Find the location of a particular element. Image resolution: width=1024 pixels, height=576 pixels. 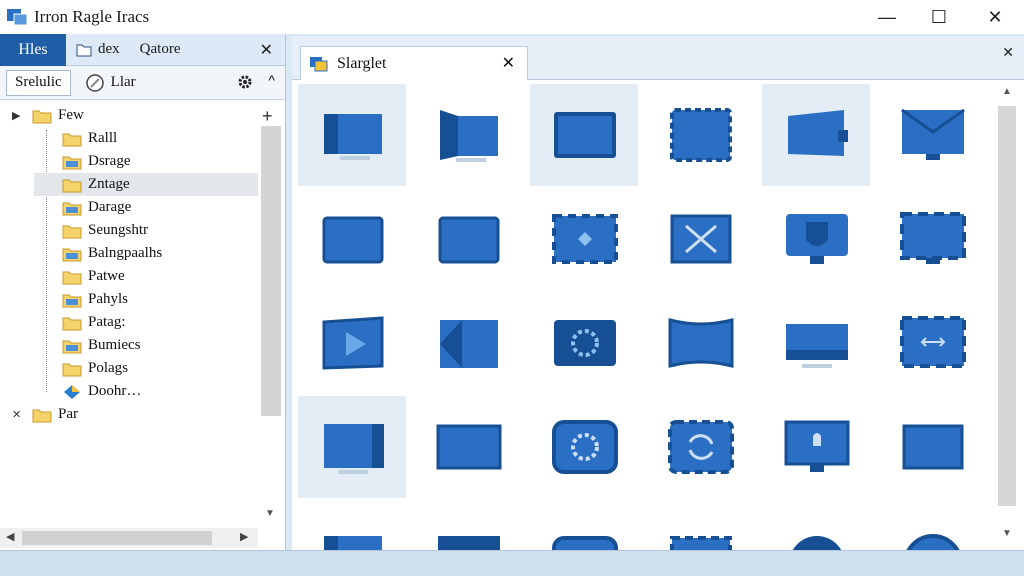

tree-item: ✕ Par is located at coordinates (129, 414).